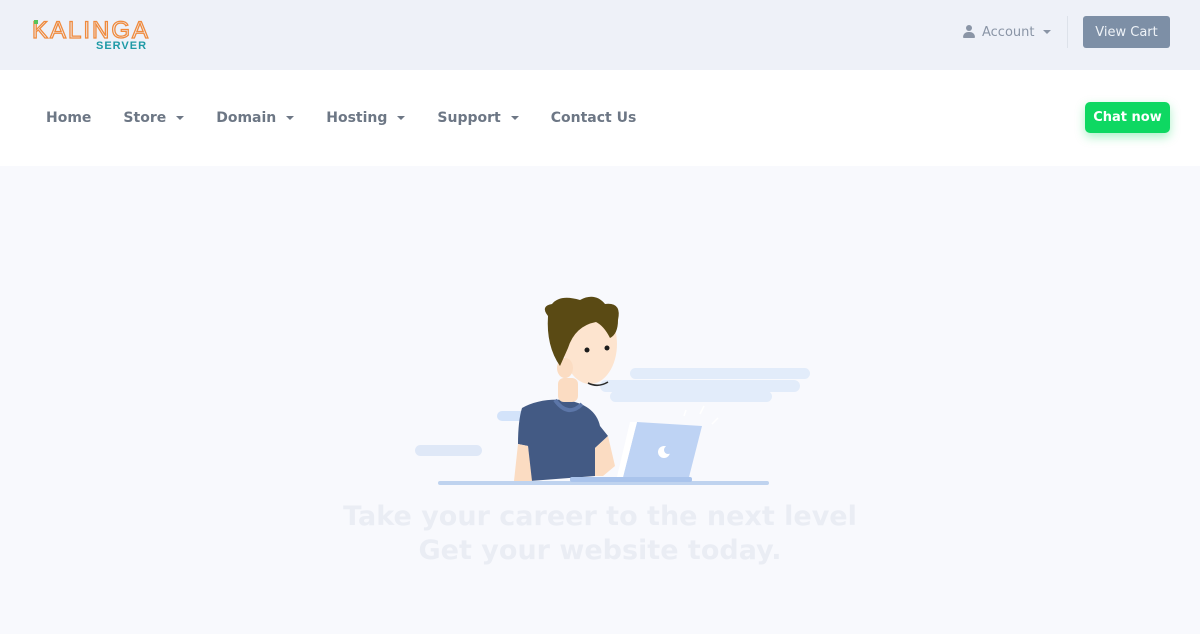  I want to click on user-icon, so click(969, 32).